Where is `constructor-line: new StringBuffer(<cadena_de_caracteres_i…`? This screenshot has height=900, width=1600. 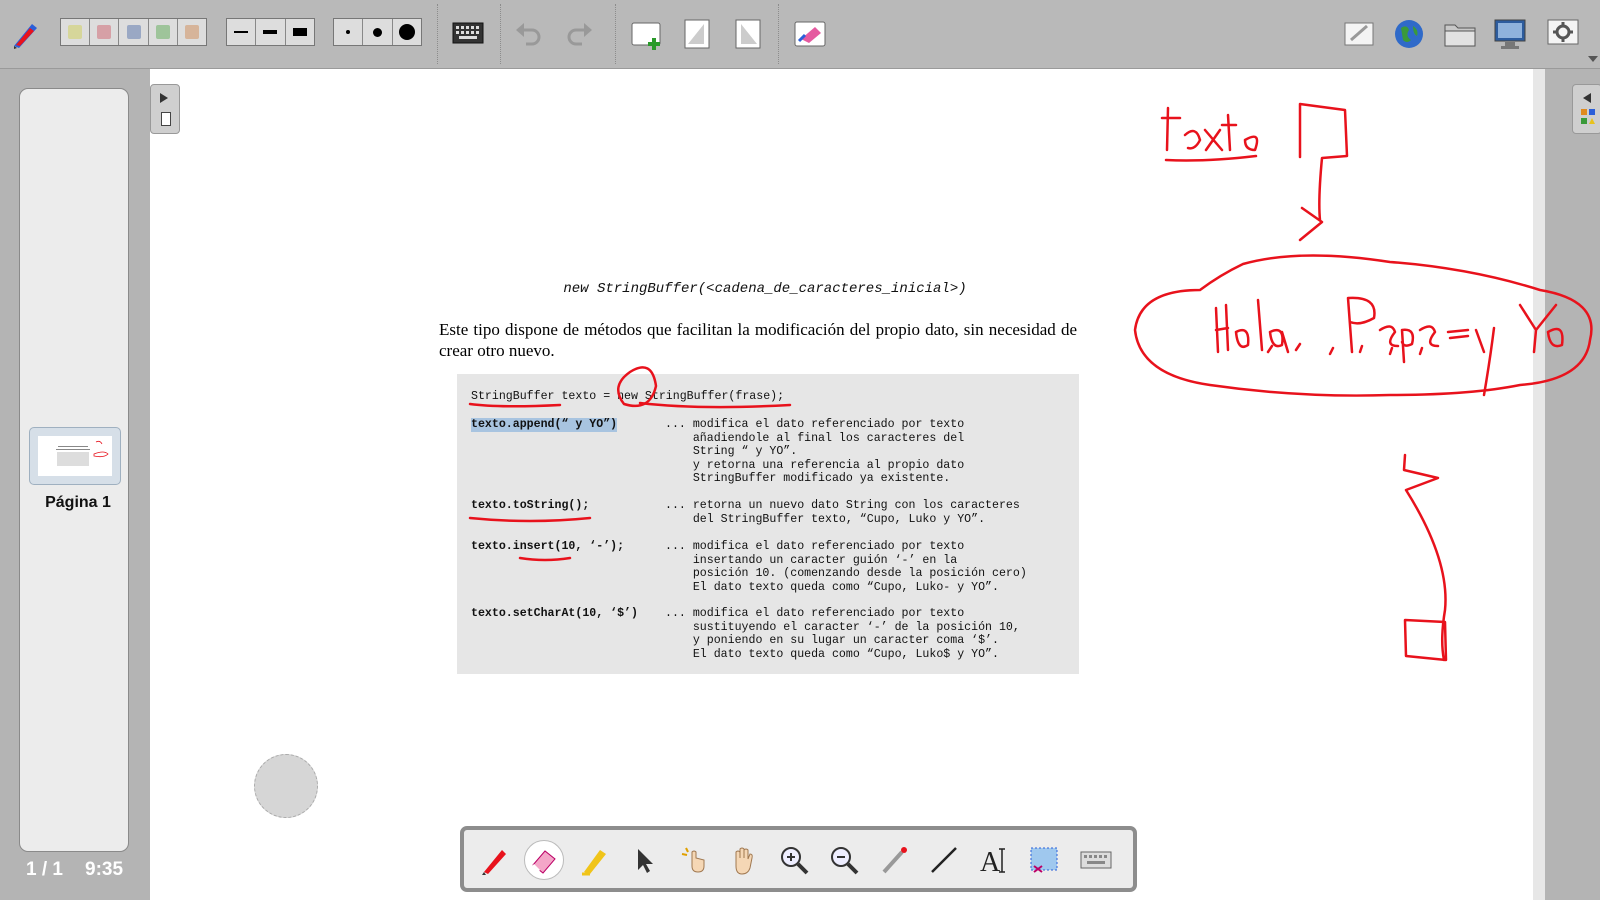 constructor-line: new StringBuffer(<cadena_de_caracteres_i… is located at coordinates (765, 289).